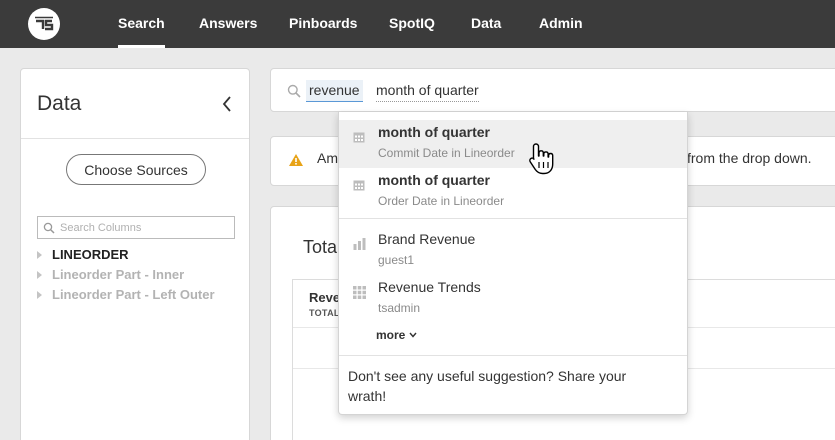 The height and width of the screenshot is (440, 835). I want to click on chevron-left-icon, so click(226, 104).